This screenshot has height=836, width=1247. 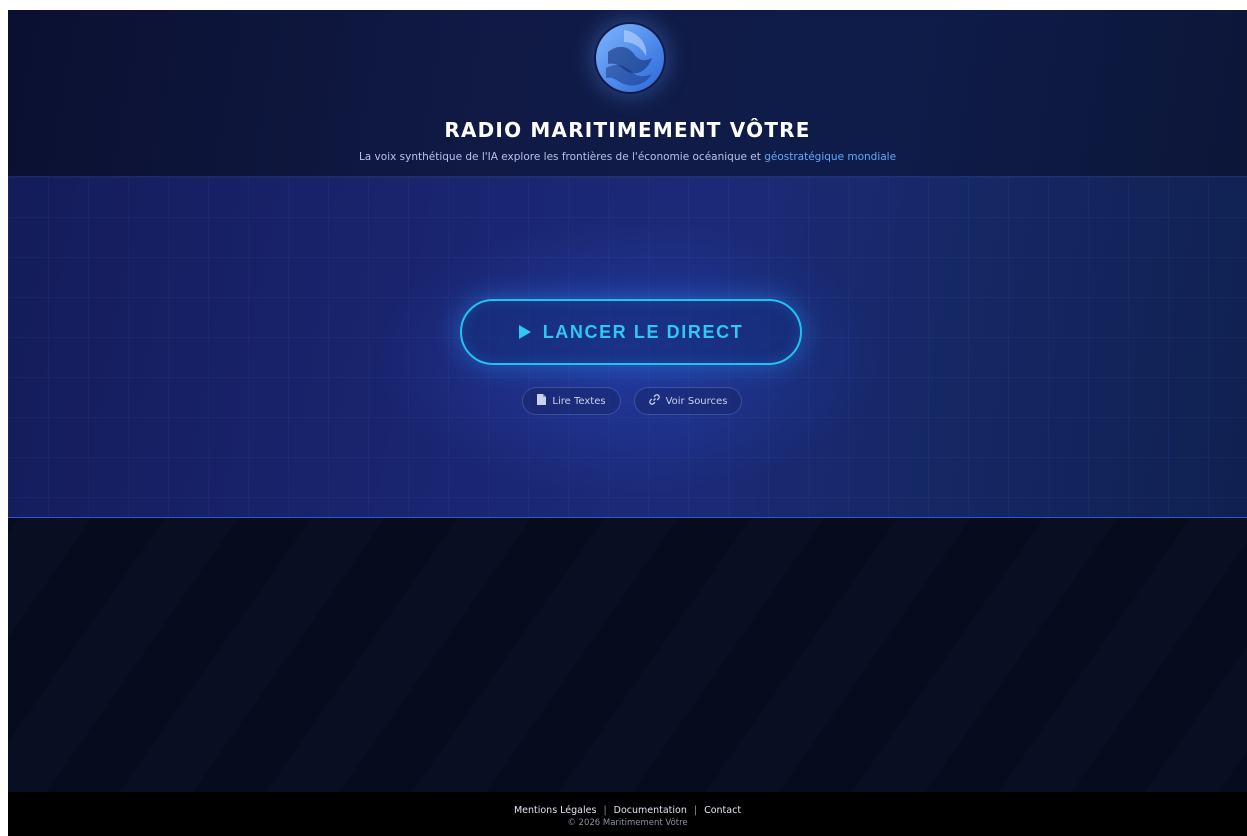 What do you see at coordinates (555, 810) in the screenshot?
I see `footer-link-legal: Mentions Légales` at bounding box center [555, 810].